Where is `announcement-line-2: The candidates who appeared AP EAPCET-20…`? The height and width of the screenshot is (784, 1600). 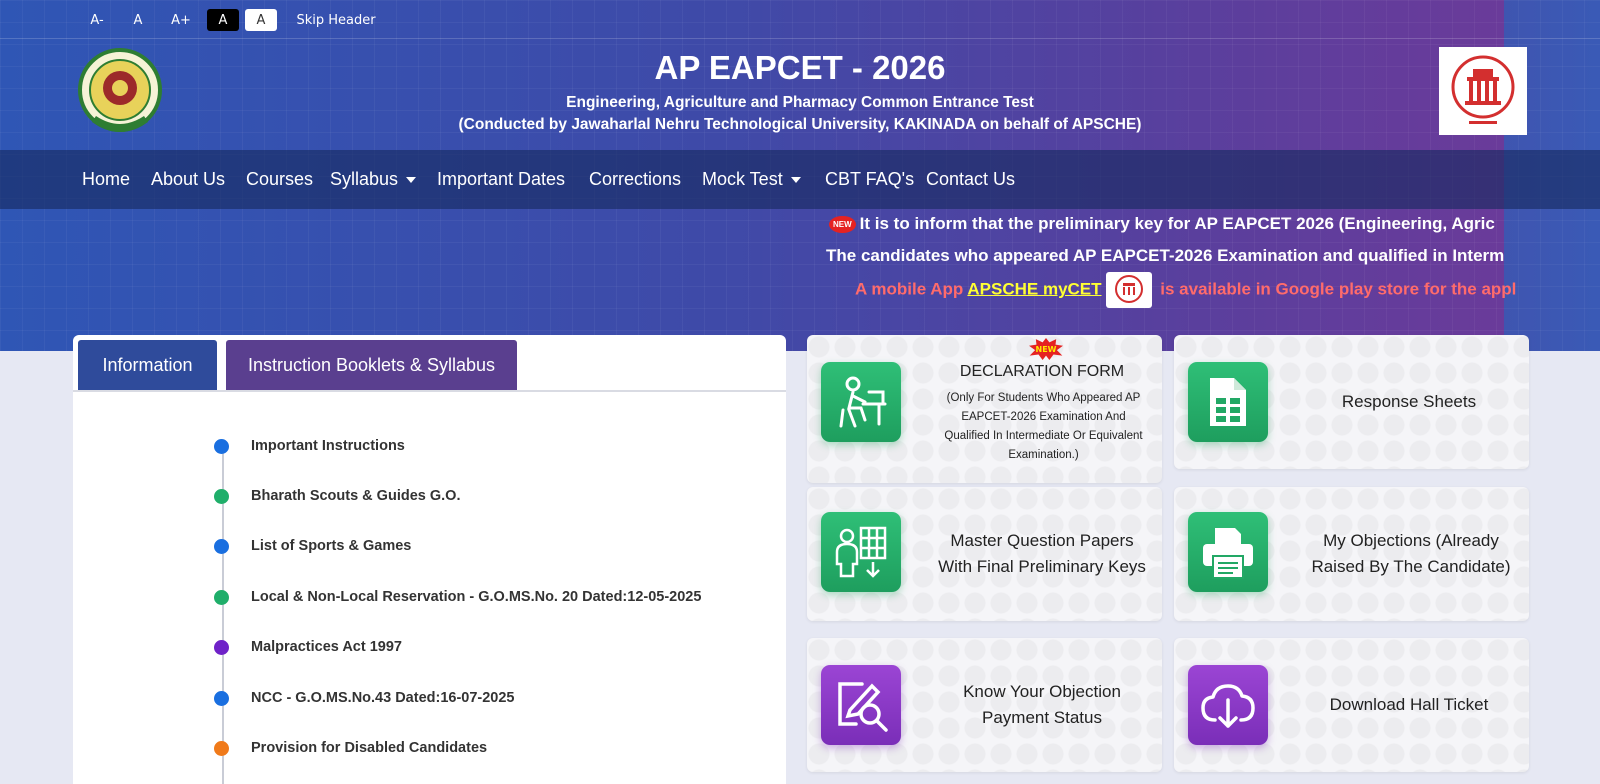
announcement-line-2: The candidates who appeared AP EAPCET-20… is located at coordinates (1165, 256).